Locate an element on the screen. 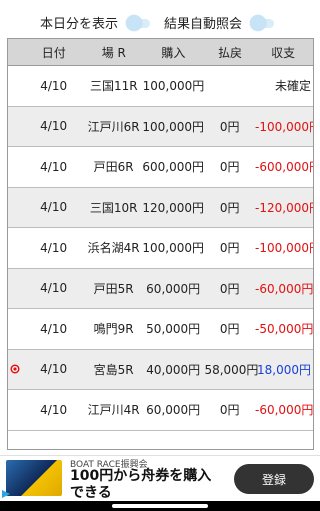  cell-venue-race: 鳴門9R is located at coordinates (113, 329).